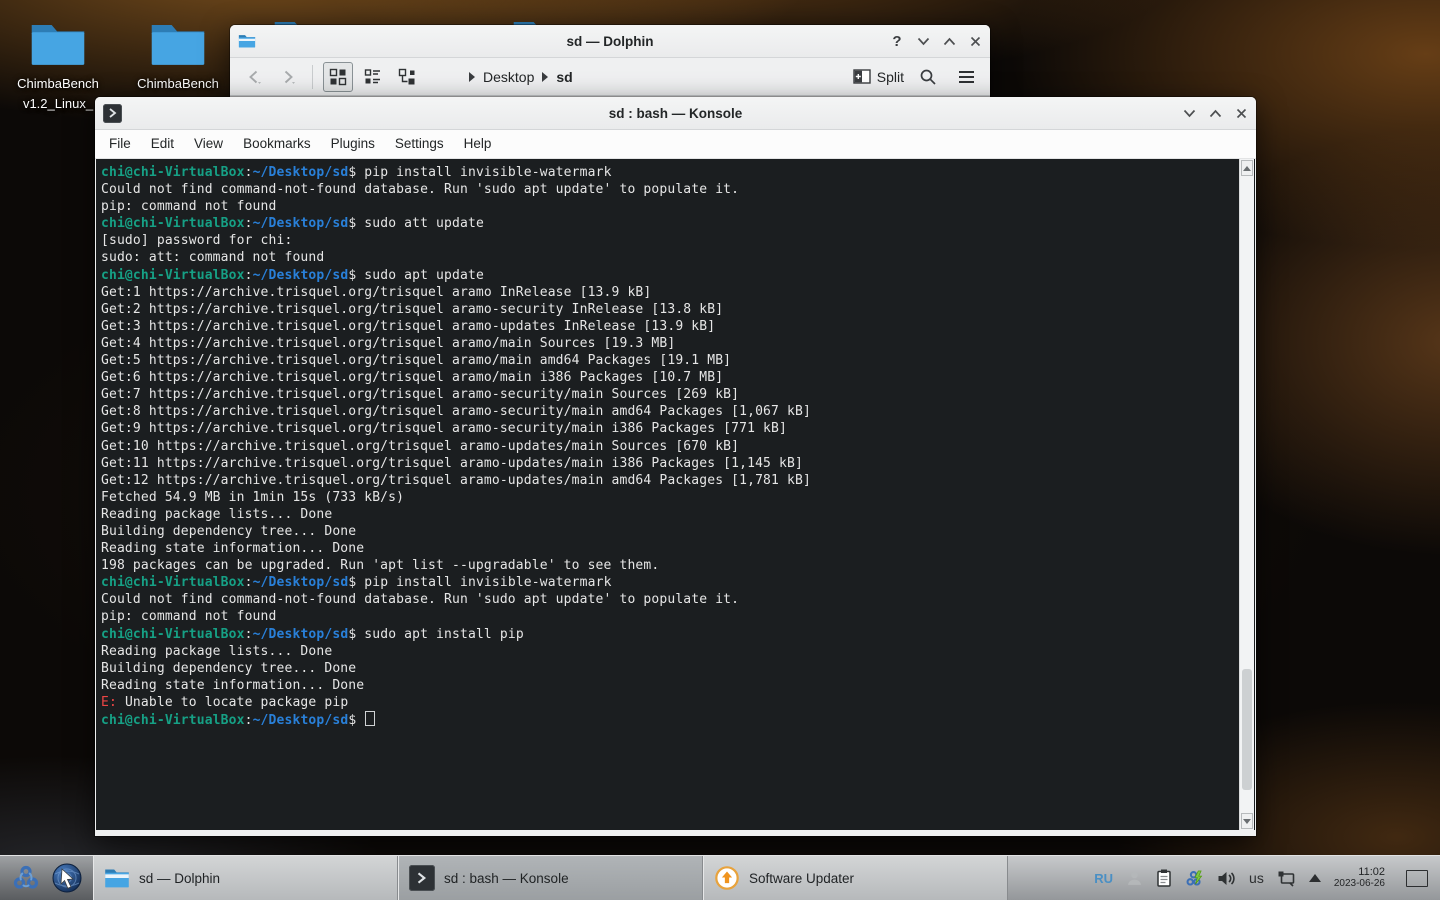 This screenshot has height=900, width=1440. What do you see at coordinates (1247, 168) in the screenshot?
I see `scroll-up-button` at bounding box center [1247, 168].